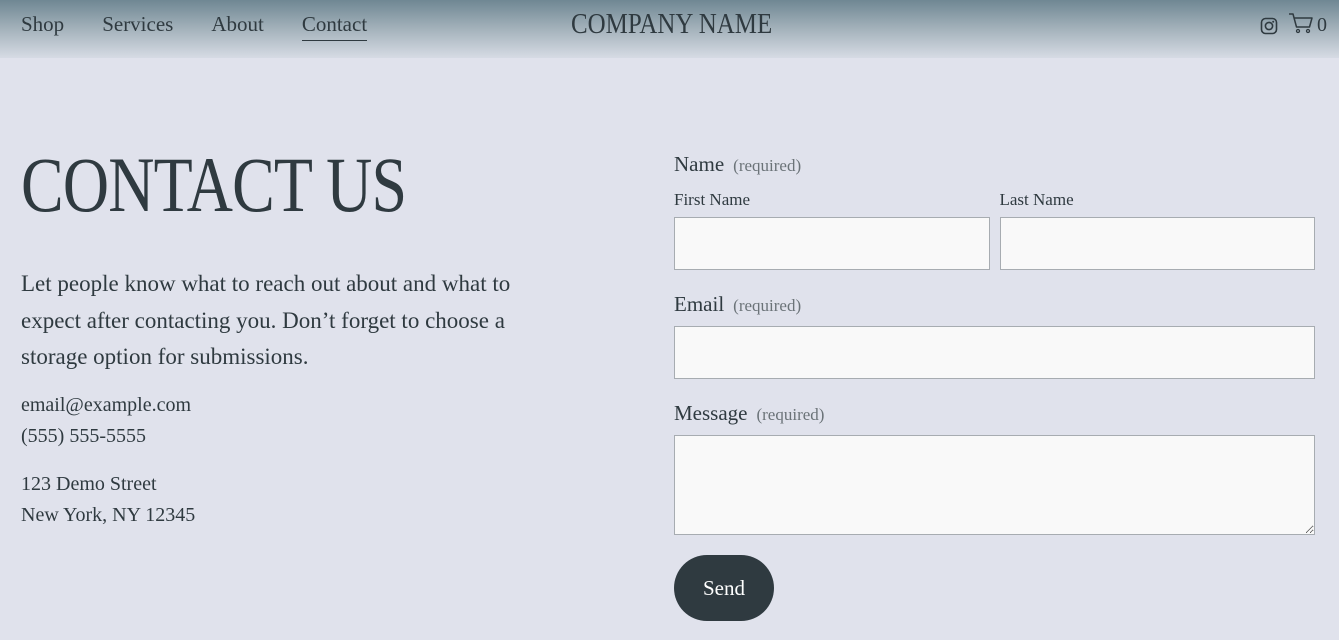  Describe the element at coordinates (237, 25) in the screenshot. I see `nav-link-about: About` at that location.